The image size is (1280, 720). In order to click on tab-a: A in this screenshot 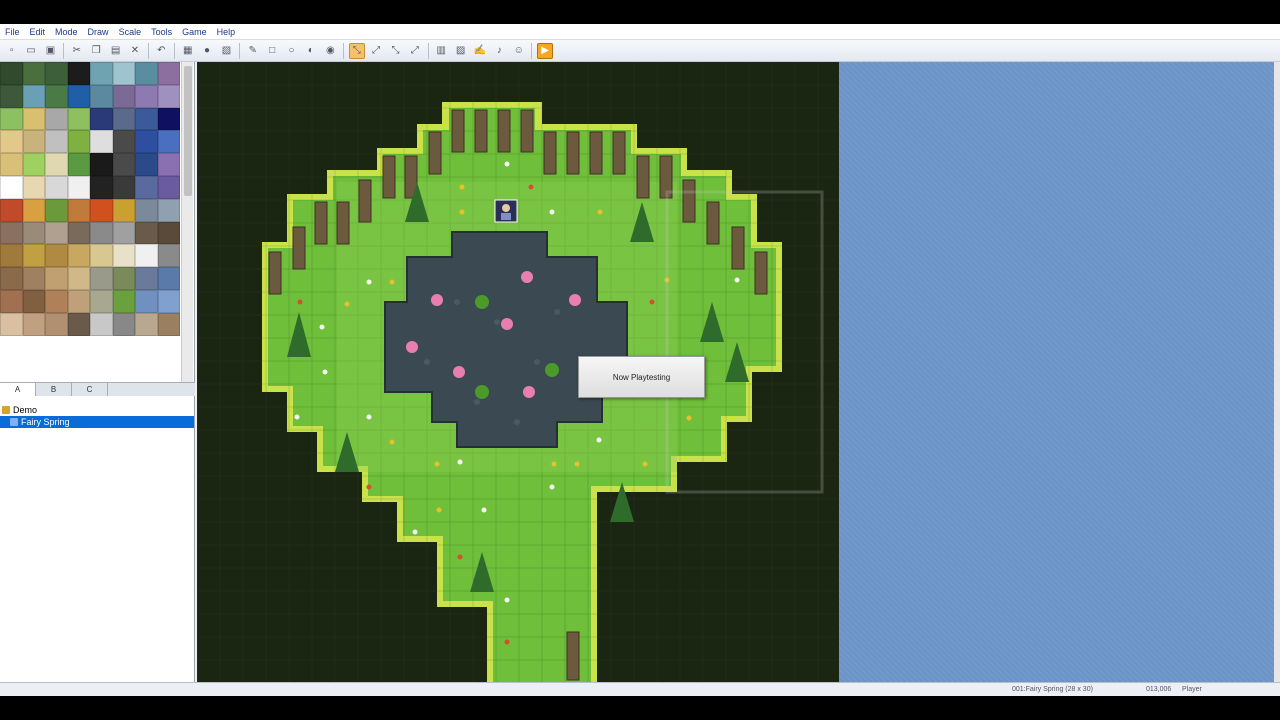, I will do `click(18, 389)`.